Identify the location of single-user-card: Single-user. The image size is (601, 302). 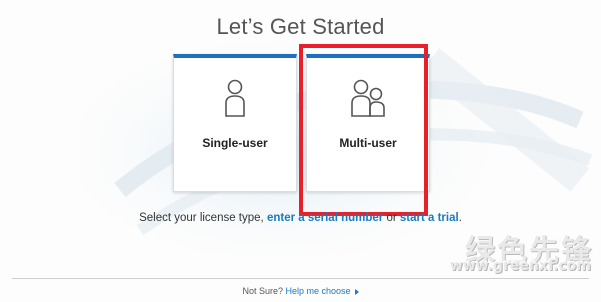
(235, 123).